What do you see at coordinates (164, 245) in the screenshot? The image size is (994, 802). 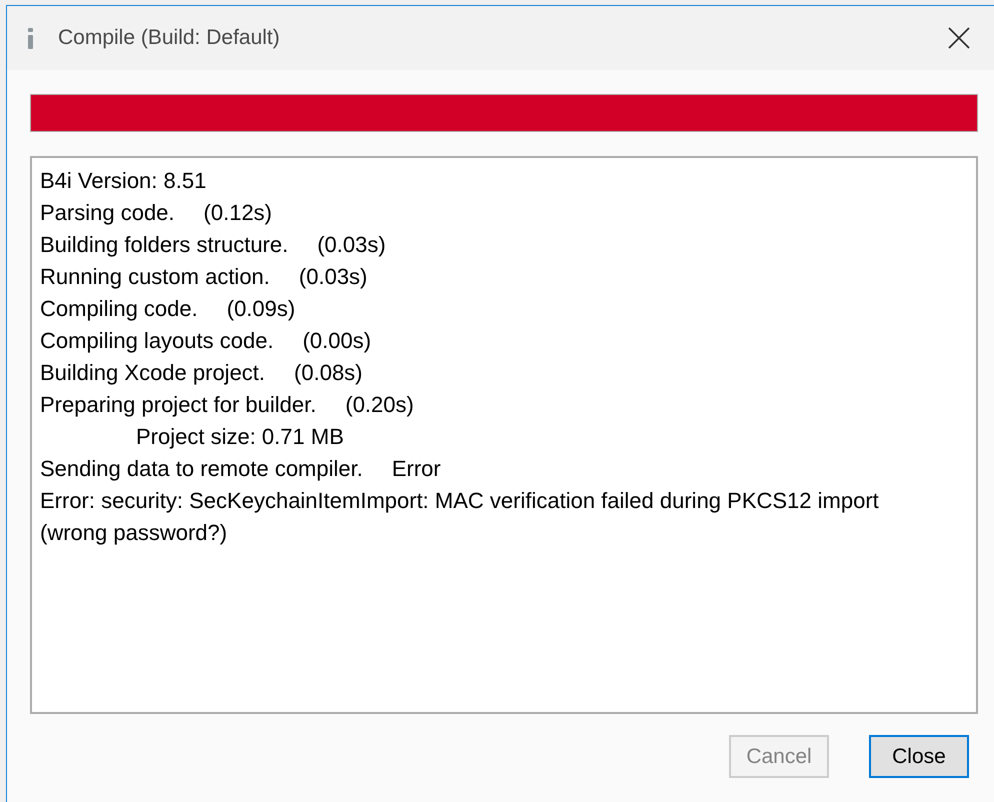 I see `log-message: Building folders structure.` at bounding box center [164, 245].